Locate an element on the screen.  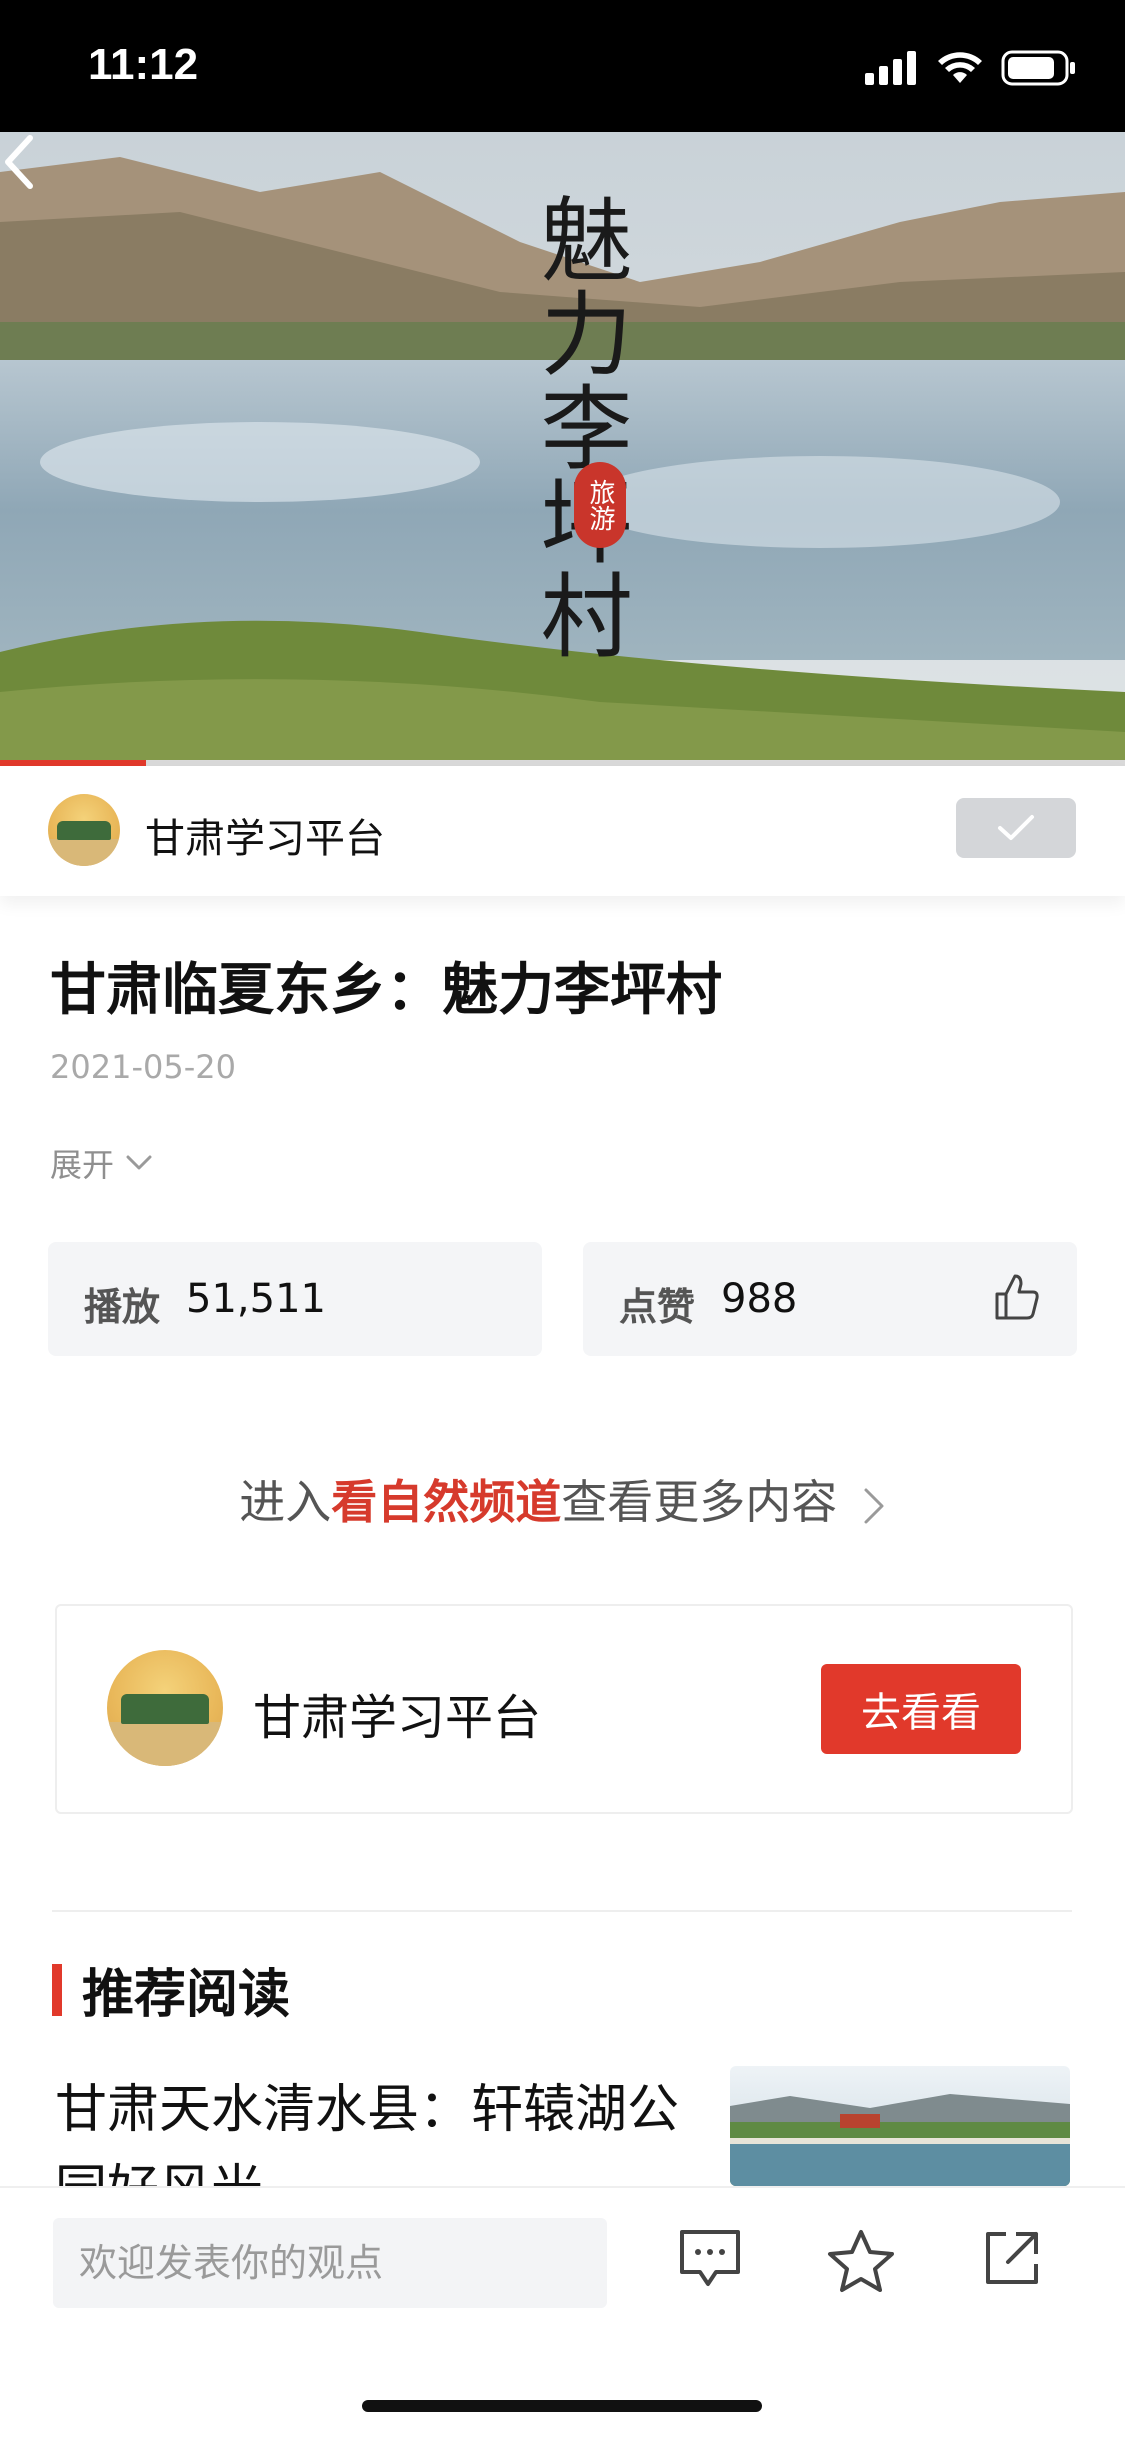
play-count-box: 播放 51,511 is located at coordinates (295, 1299).